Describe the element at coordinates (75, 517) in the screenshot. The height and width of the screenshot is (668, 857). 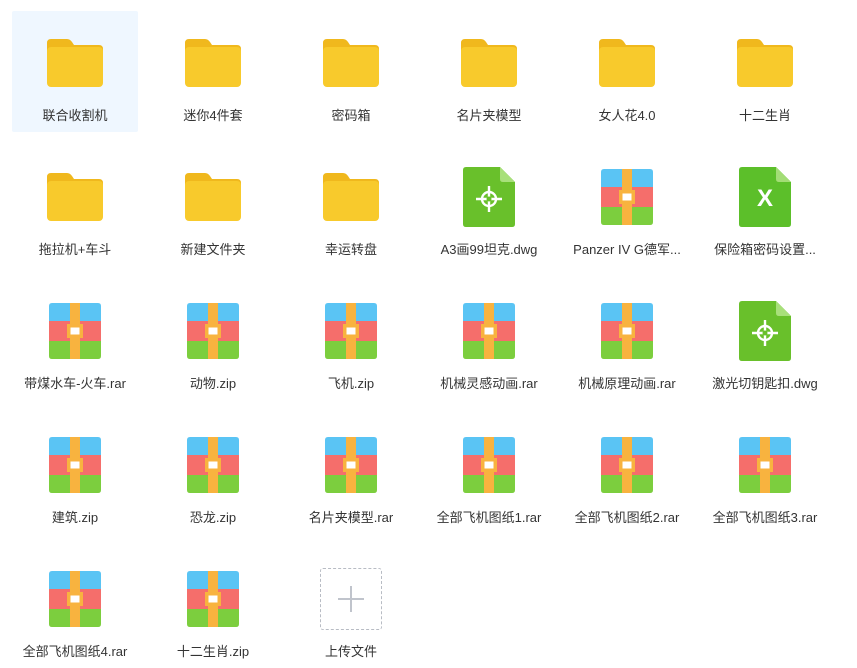
I see `file-name: 建筑.zip` at that location.